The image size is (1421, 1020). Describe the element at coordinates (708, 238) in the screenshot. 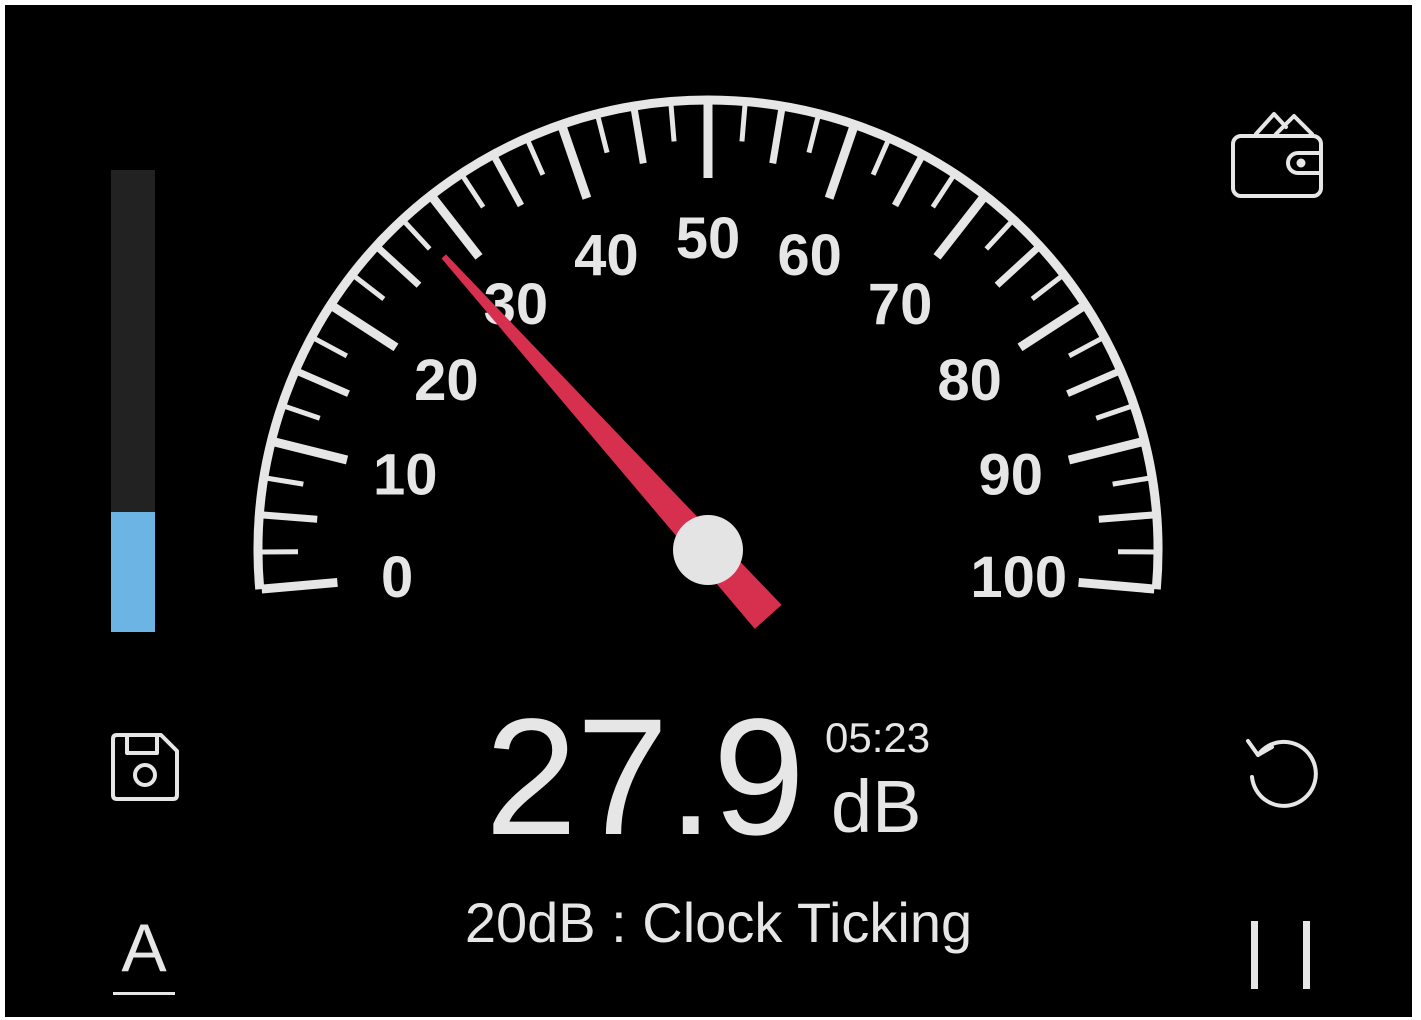

I see `gauge-label-50: 50` at that location.